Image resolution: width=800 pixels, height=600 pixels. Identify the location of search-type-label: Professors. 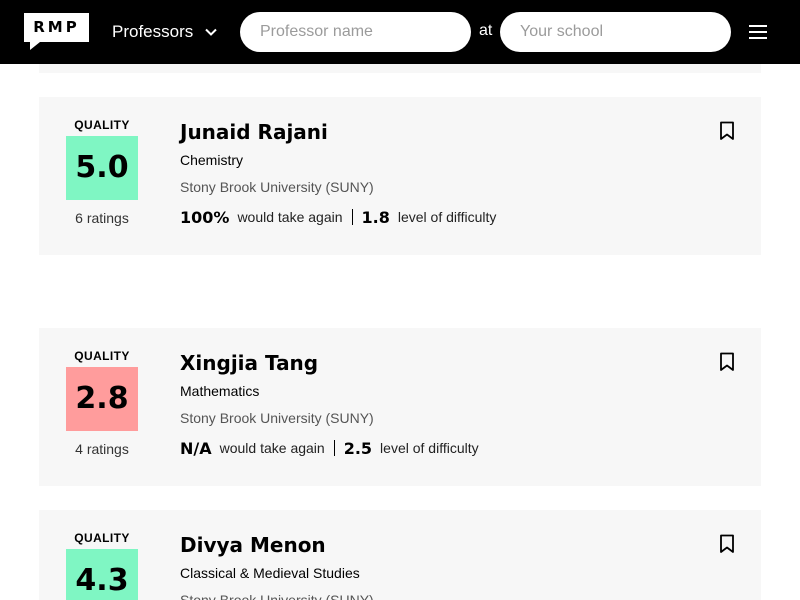
(153, 31).